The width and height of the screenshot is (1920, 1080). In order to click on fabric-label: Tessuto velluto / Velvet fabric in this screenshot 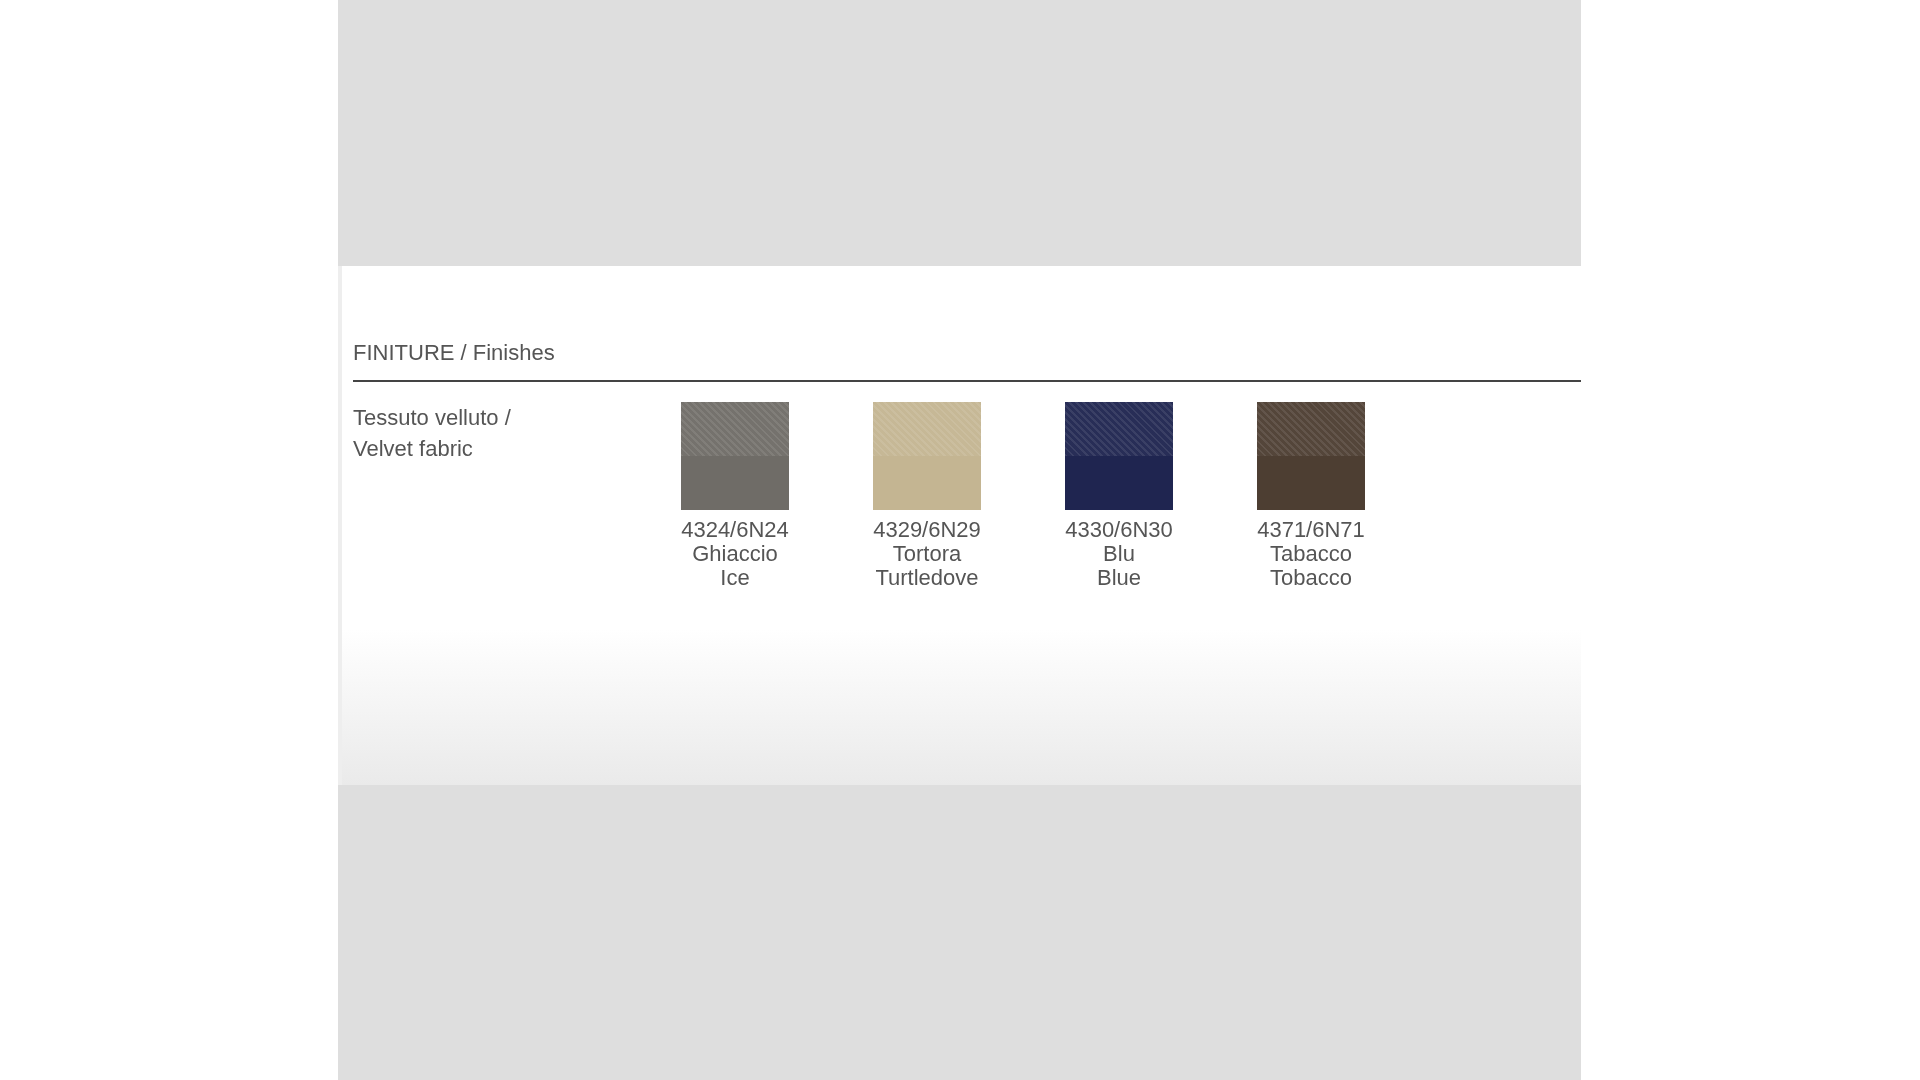, I will do `click(432, 433)`.